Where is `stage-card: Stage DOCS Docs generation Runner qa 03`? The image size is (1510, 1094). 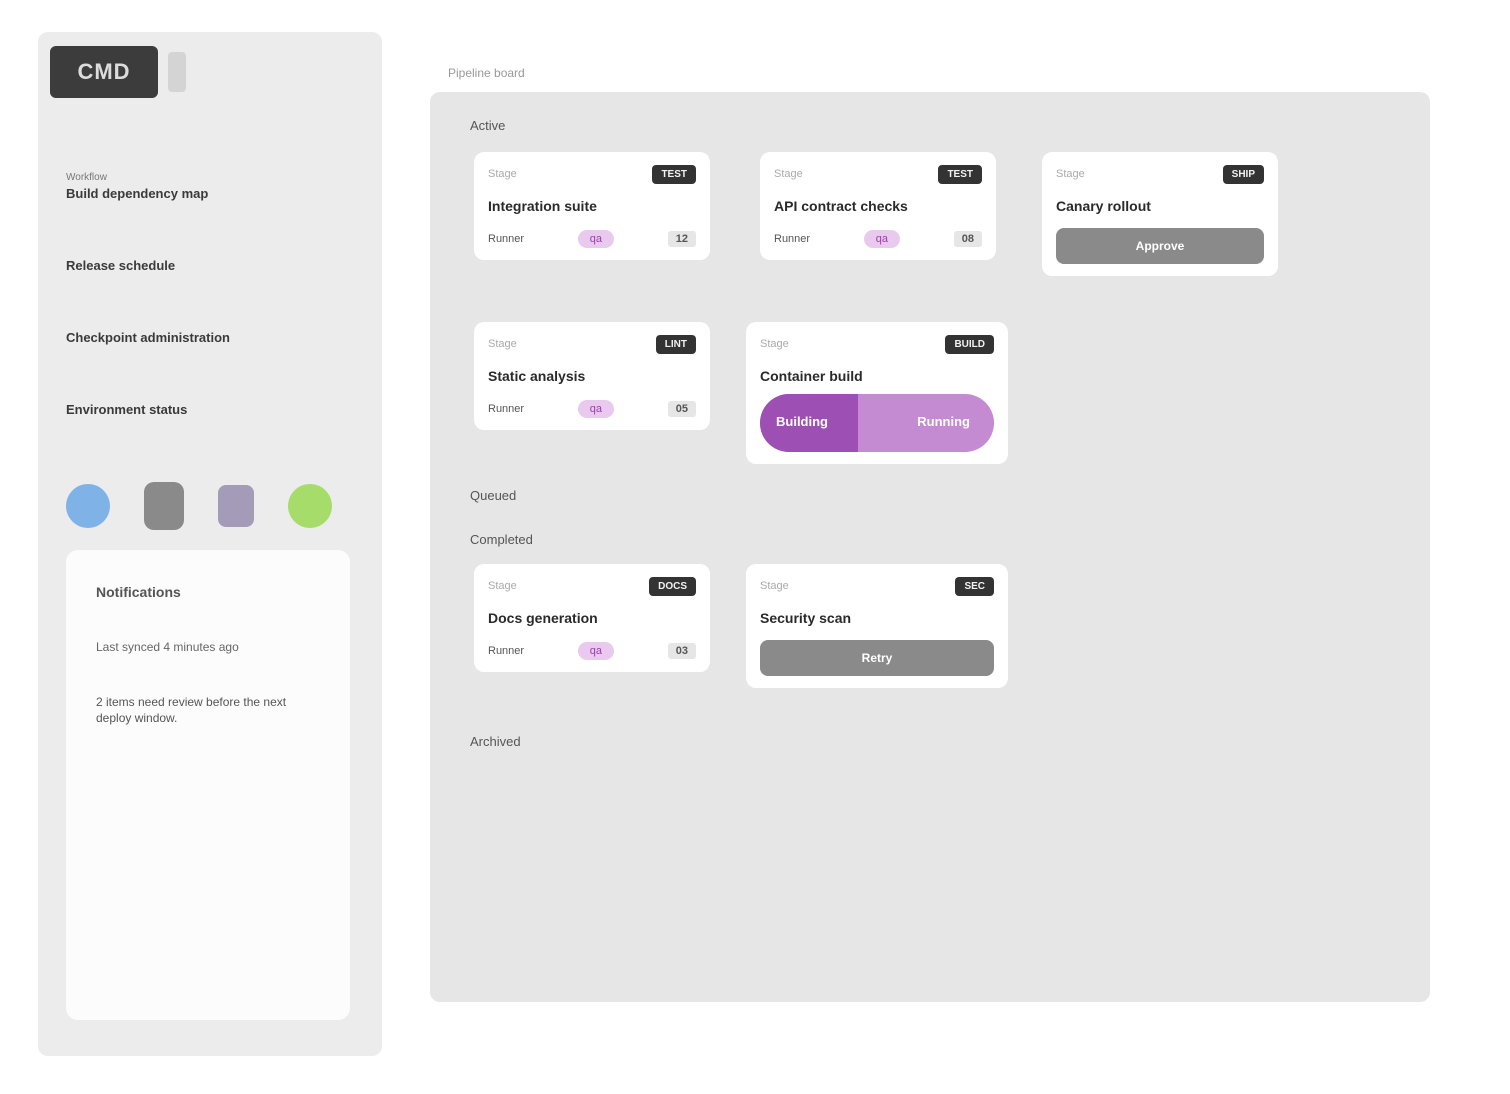
stage-card: Stage DOCS Docs generation Runner qa 03 is located at coordinates (592, 618).